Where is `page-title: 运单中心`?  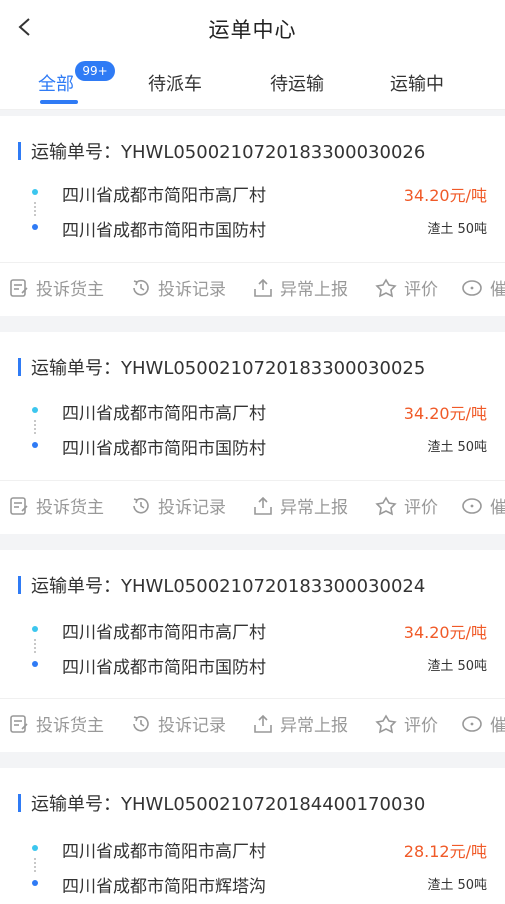 page-title: 运单中心 is located at coordinates (252, 30).